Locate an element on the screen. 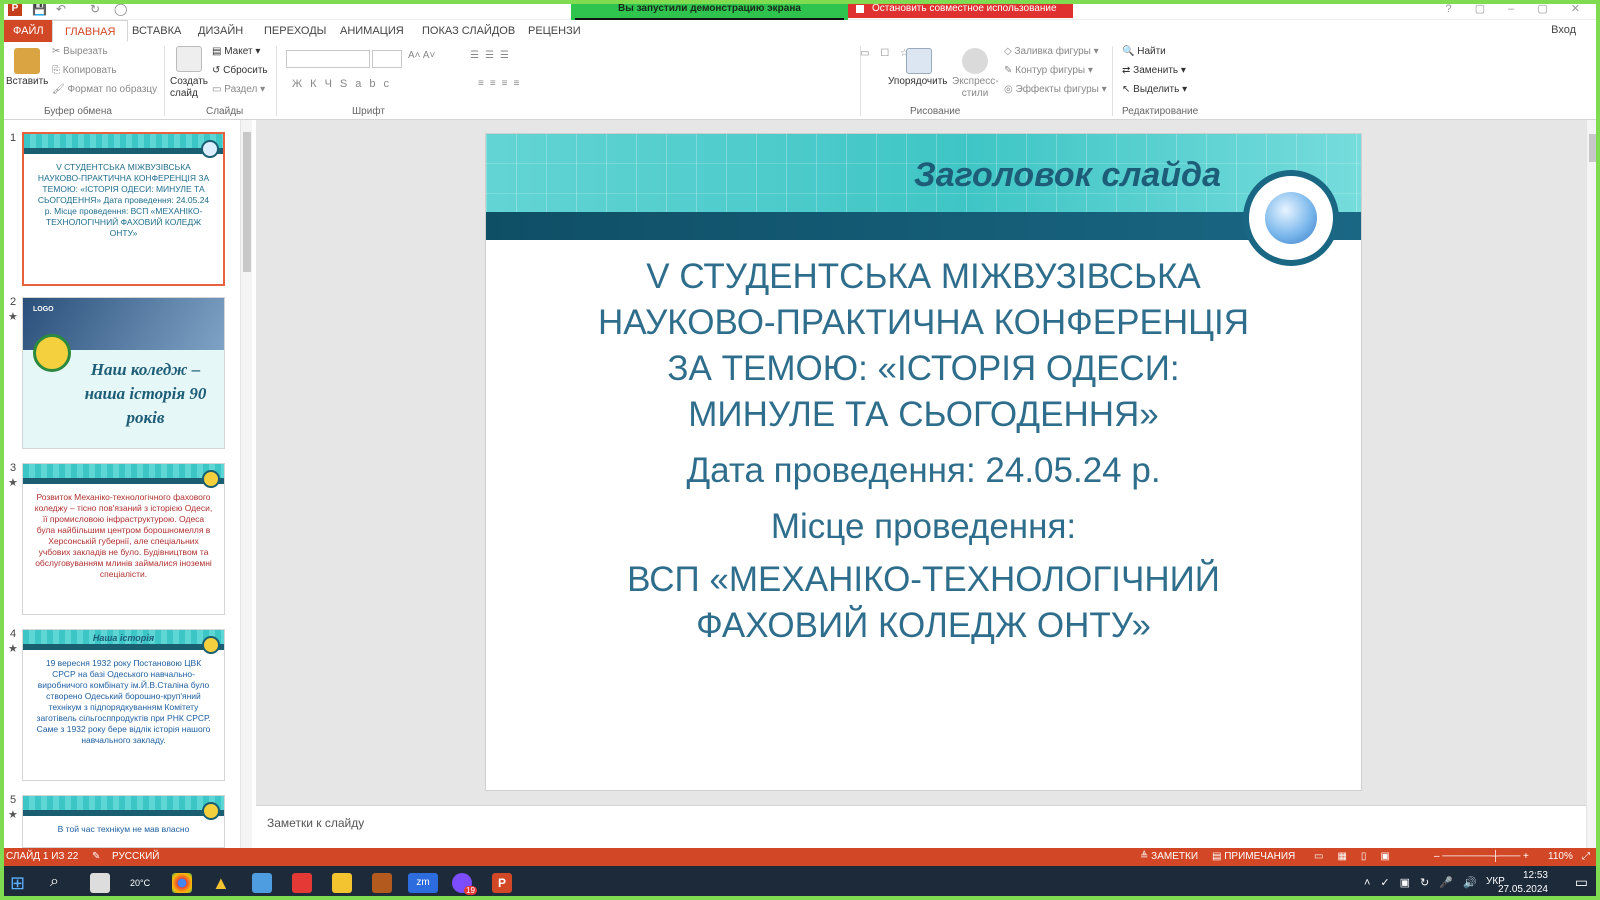 The width and height of the screenshot is (1600, 900). notes-pane: Заметки к слайду is located at coordinates (921, 826).